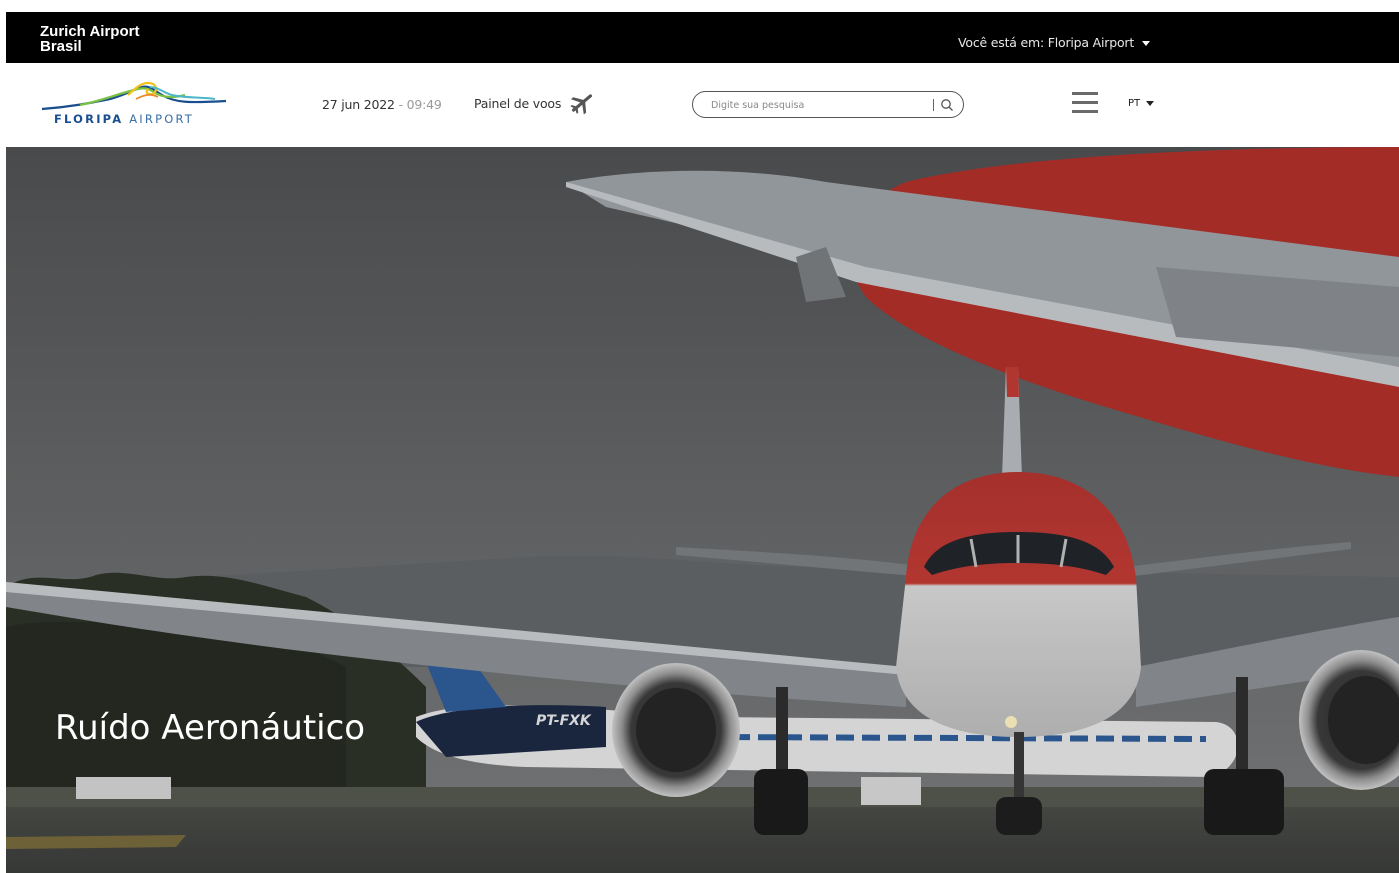 The height and width of the screenshot is (873, 1399). I want to click on current-time: 09:49, so click(424, 104).